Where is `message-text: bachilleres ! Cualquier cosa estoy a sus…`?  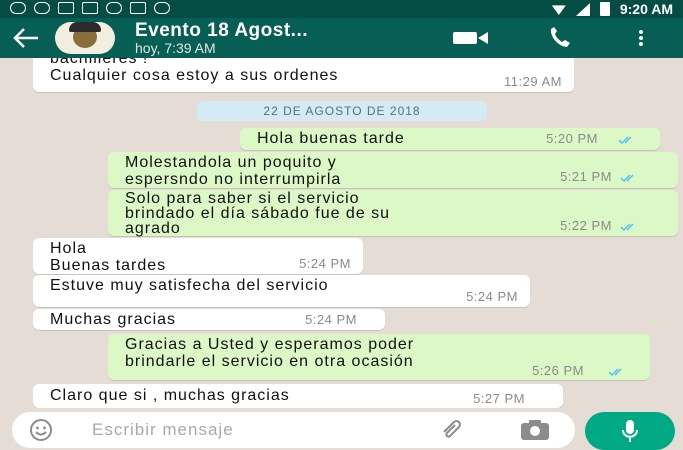
message-text: bachilleres ! Cualquier cosa estoy a sus… is located at coordinates (194, 71).